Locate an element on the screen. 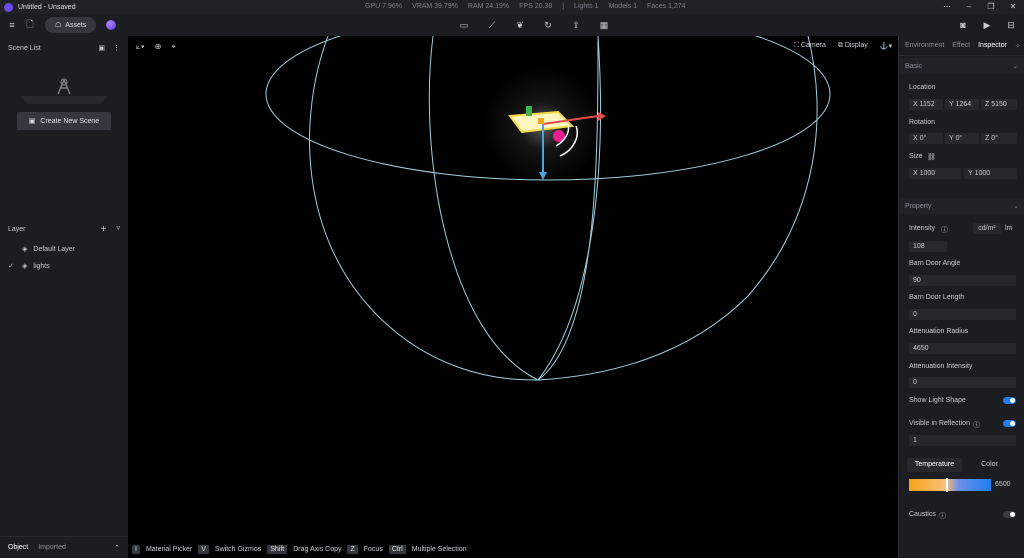 The width and height of the screenshot is (1024, 558). texture-tool-icon: ▦ is located at coordinates (604, 25).